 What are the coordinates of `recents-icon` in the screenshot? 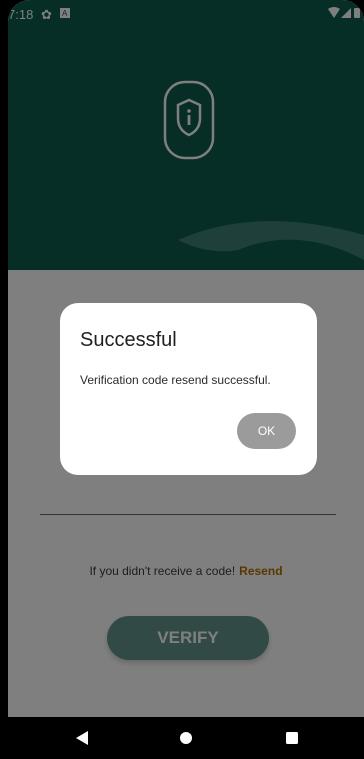 It's located at (292, 738).